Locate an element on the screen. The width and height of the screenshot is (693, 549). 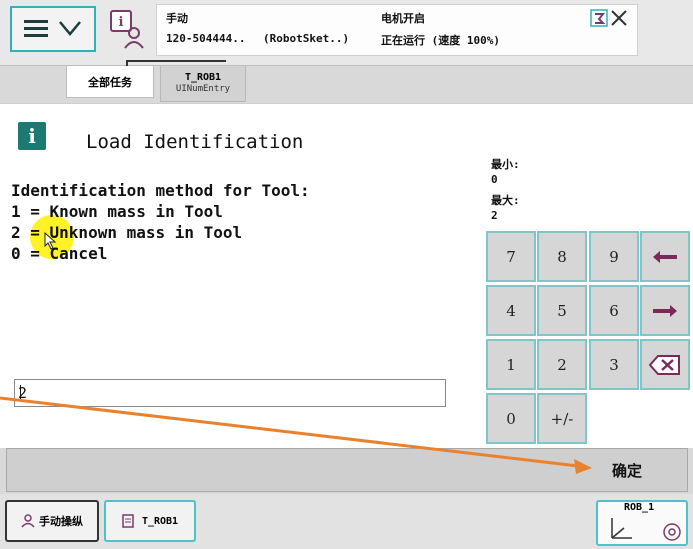
taskbar-jog-label: 手动操纵 is located at coordinates (61, 521).